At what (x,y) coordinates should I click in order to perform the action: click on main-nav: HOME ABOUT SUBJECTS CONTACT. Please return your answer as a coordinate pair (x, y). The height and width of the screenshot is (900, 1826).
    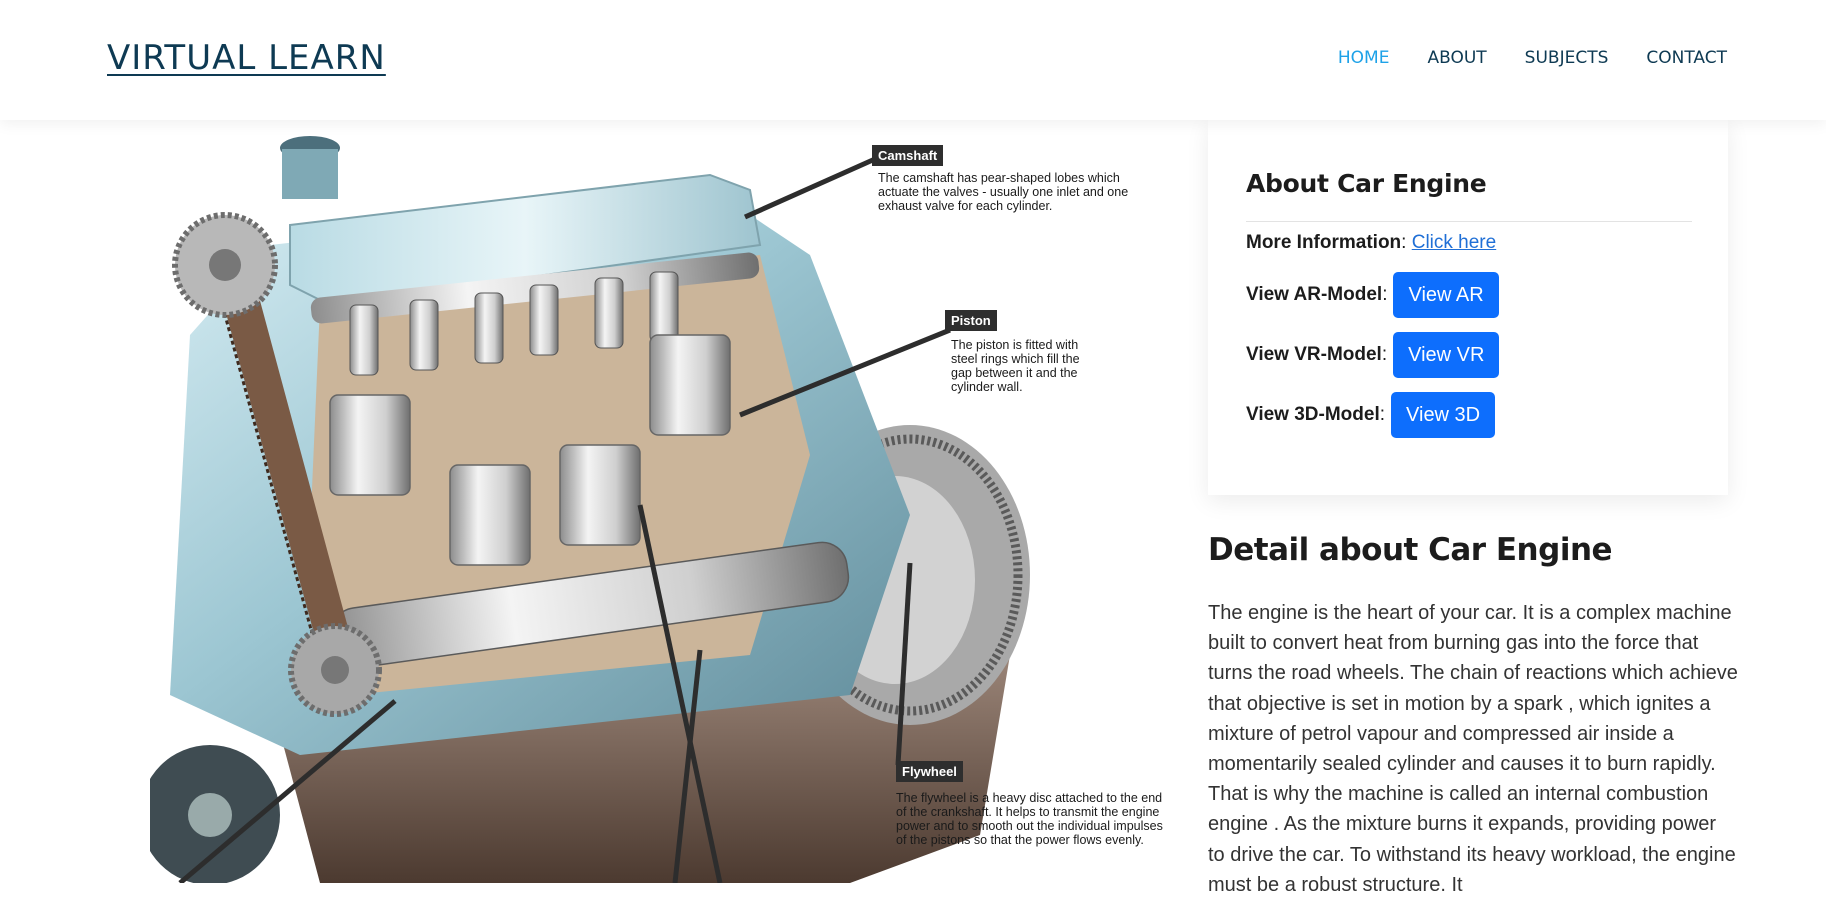
    Looking at the image, I should click on (1532, 58).